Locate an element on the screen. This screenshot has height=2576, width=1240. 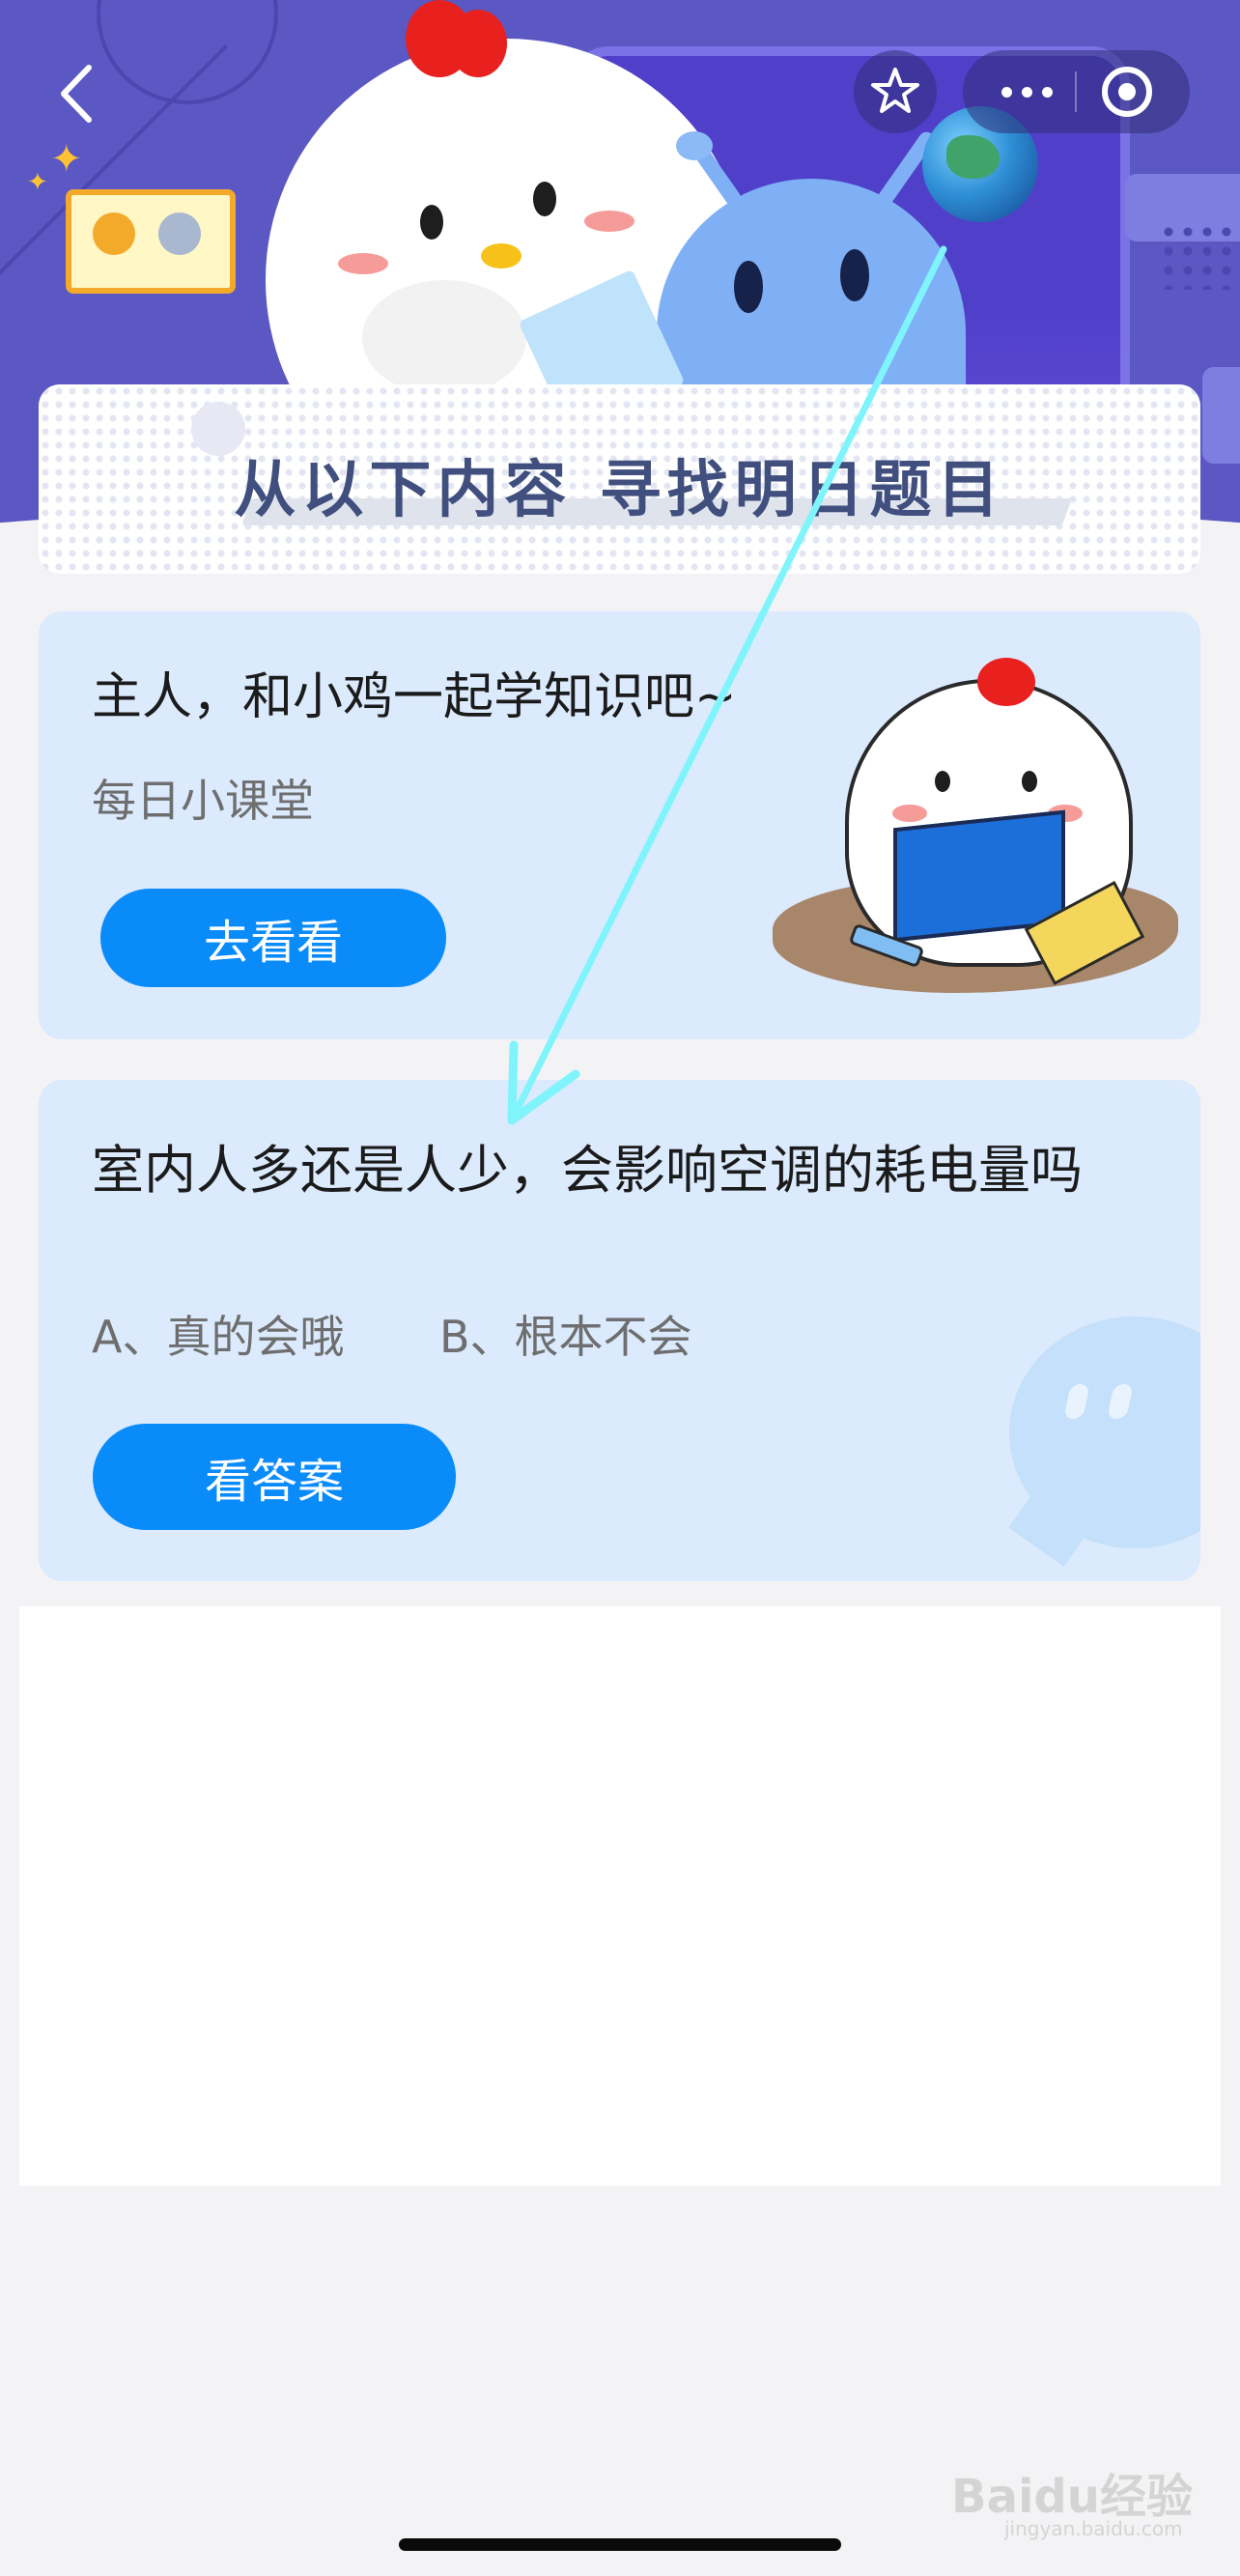
star-icon is located at coordinates (895, 90).